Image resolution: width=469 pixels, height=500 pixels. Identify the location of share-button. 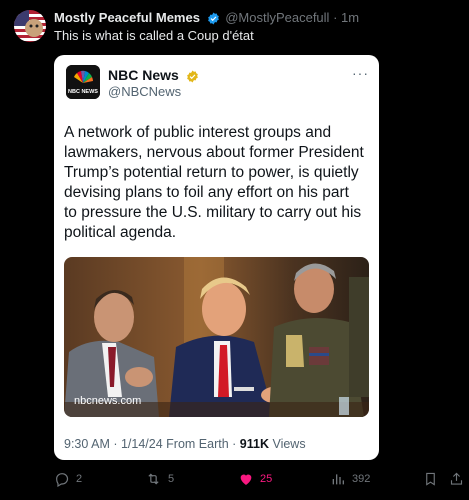
(456, 479).